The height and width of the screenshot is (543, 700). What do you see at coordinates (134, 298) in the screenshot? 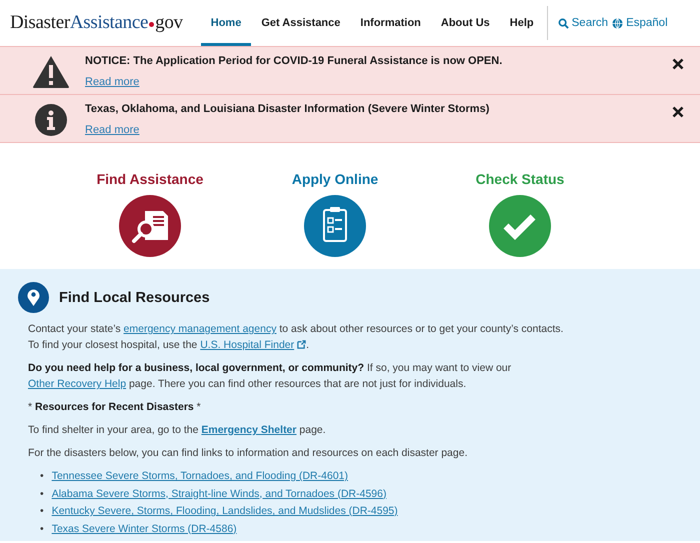
I see `section-heading: Find Local Resources` at bounding box center [134, 298].